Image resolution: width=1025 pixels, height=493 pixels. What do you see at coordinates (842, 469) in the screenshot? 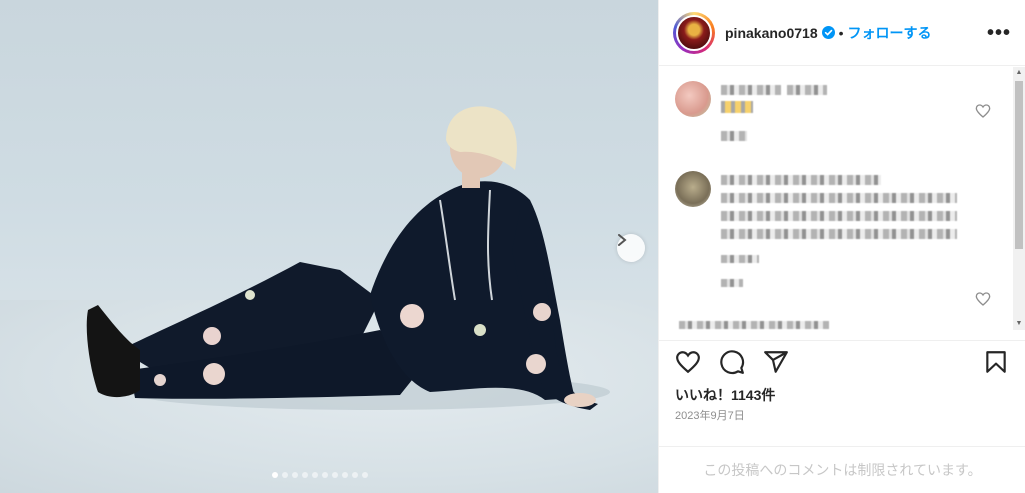
I see `comments-restricted-notice: この投稿へのコメントは制限されています。` at bounding box center [842, 469].